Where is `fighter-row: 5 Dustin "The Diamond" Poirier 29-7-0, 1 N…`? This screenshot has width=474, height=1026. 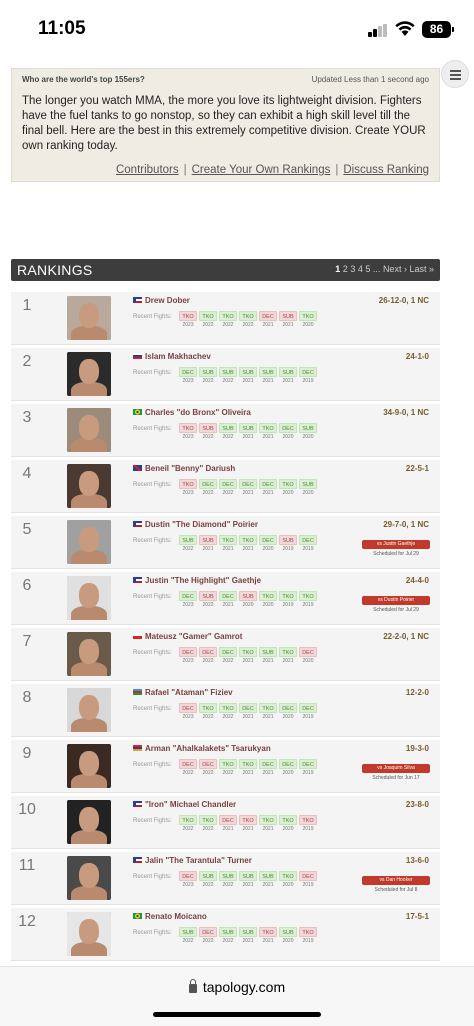
fighter-row: 5 Dustin "The Diamond" Poirier 29-7-0, 1 N… is located at coordinates (225, 542).